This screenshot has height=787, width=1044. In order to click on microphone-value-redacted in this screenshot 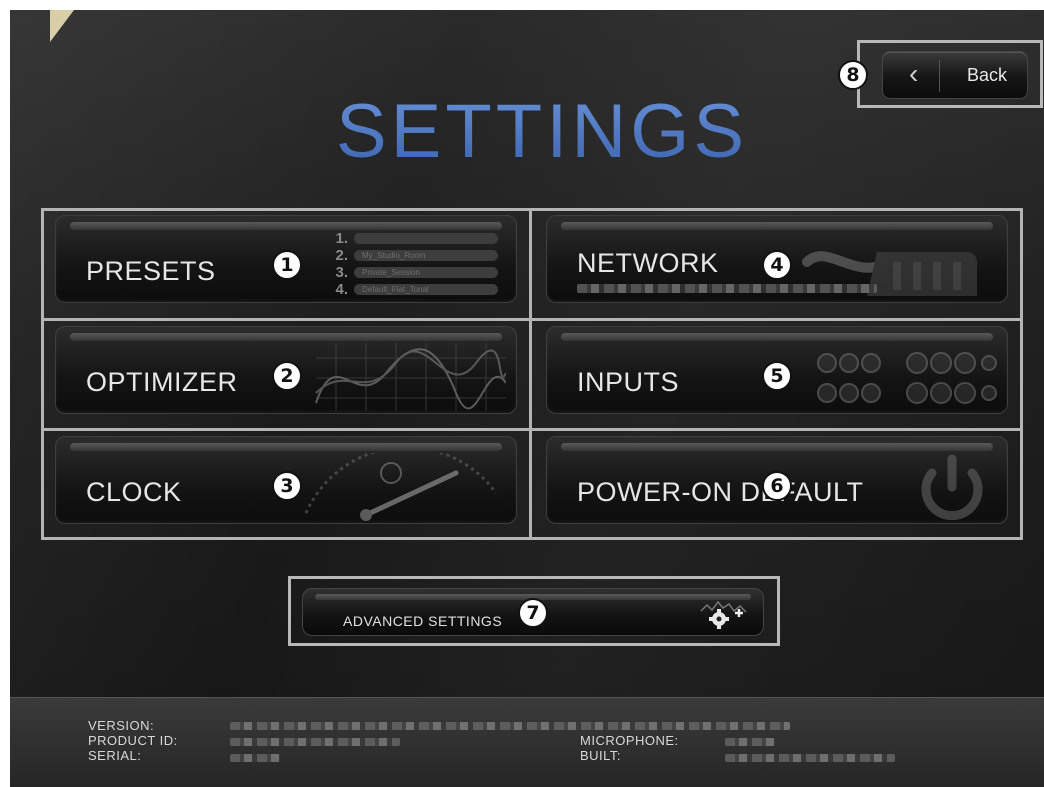, I will do `click(750, 742)`.